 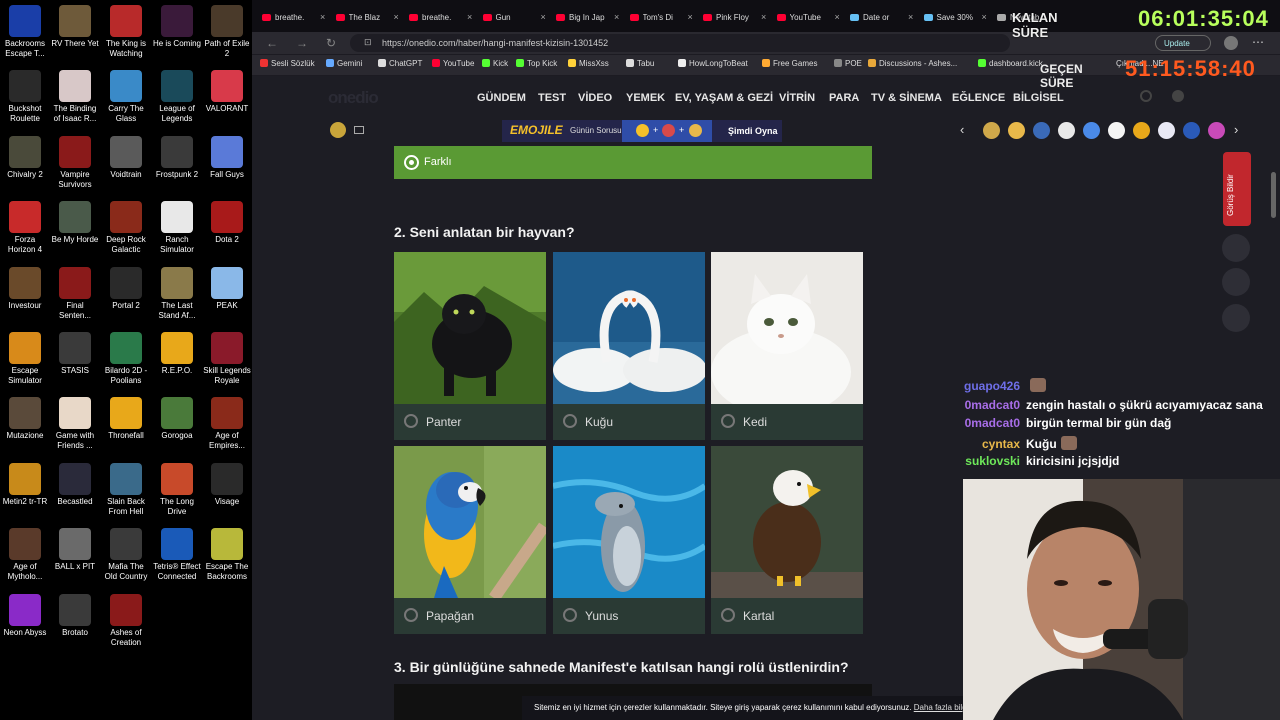 What do you see at coordinates (368, 17) in the screenshot?
I see `browser-tab: The Blaz ×` at bounding box center [368, 17].